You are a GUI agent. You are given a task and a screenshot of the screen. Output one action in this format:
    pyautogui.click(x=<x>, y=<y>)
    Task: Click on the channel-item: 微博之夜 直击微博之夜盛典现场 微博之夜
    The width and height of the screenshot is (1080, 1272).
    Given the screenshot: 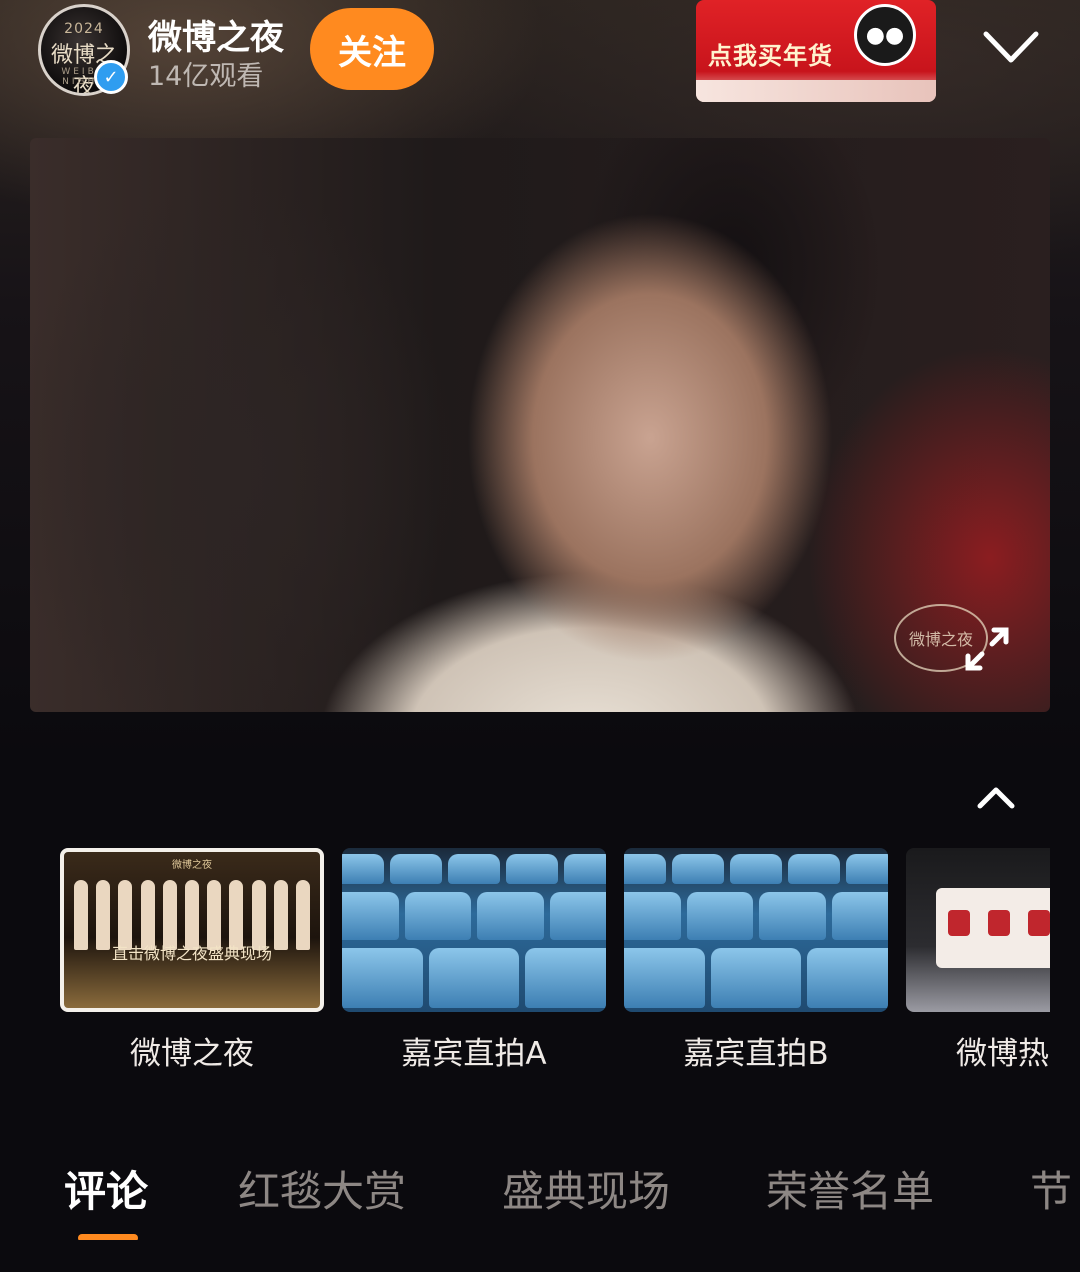 What is the action you would take?
    pyautogui.click(x=192, y=960)
    